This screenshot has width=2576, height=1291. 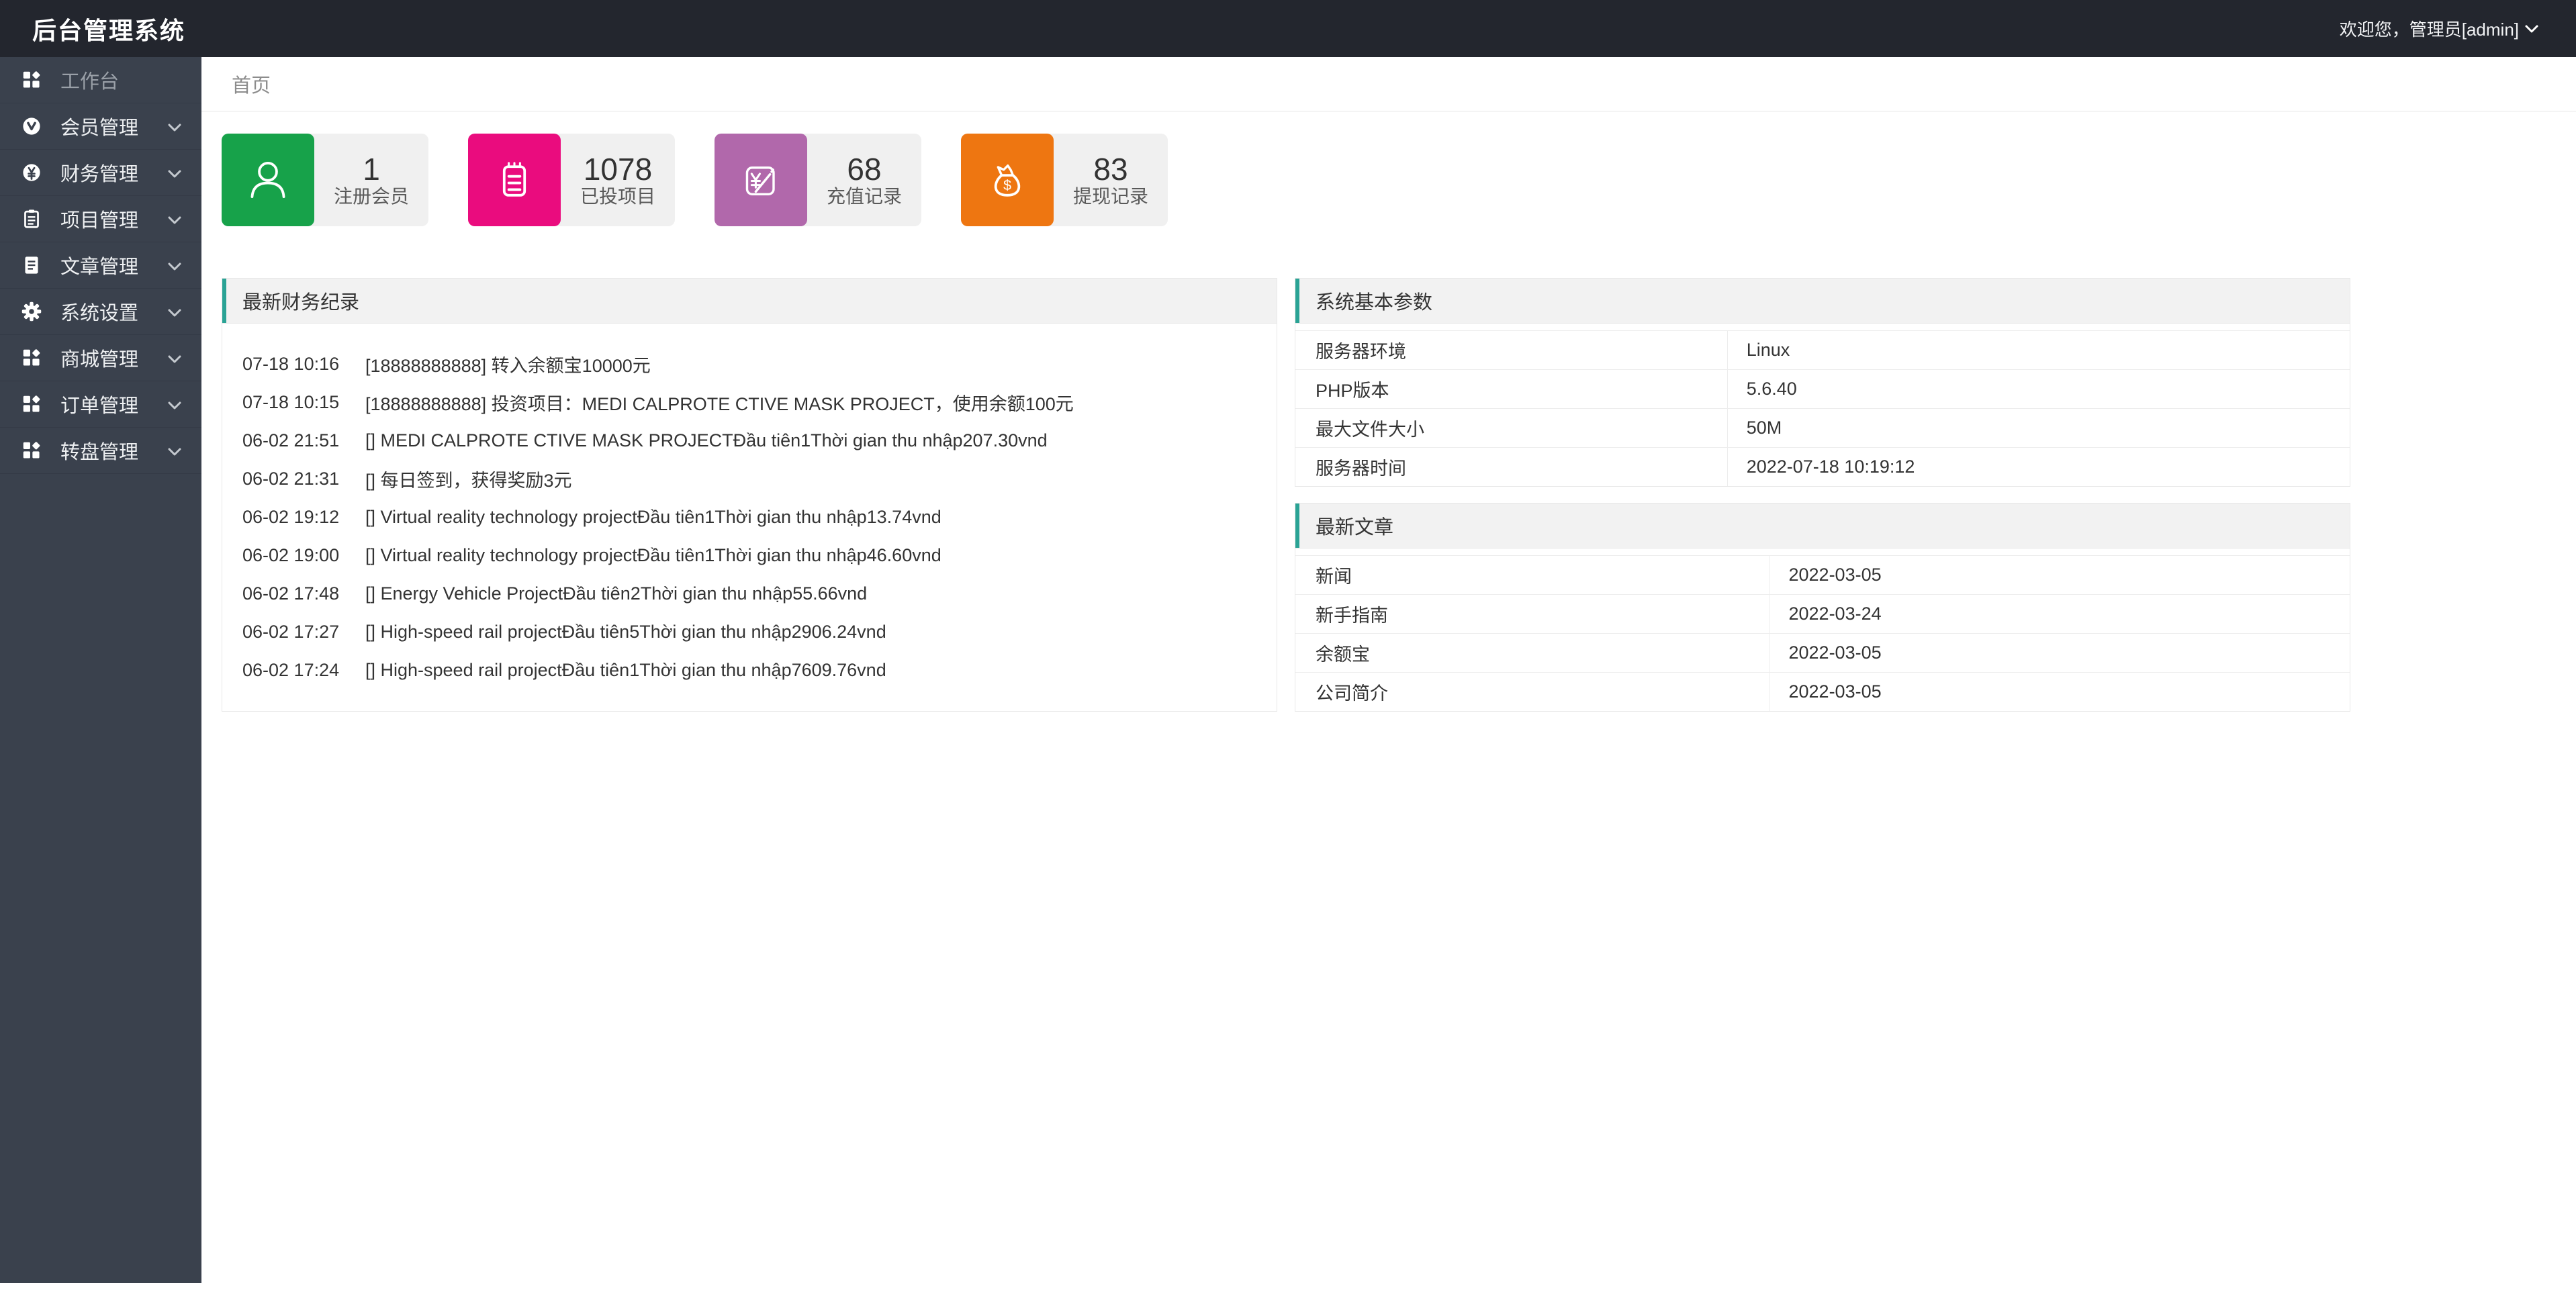 I want to click on table-row: 服务器时间 2022-07-18 10:19:12, so click(x=1822, y=467).